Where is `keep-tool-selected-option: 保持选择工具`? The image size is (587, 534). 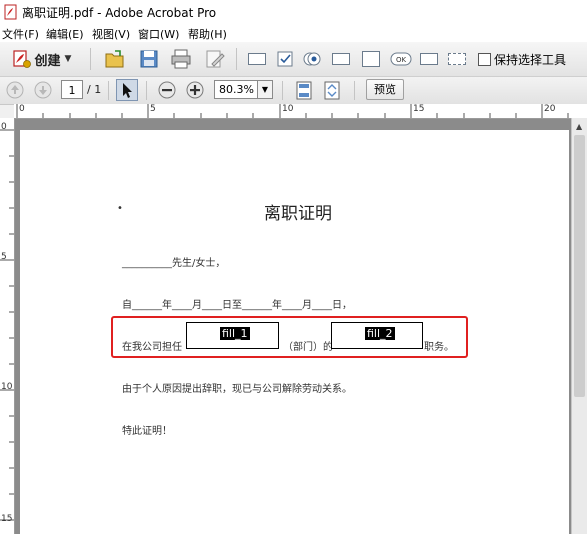
keep-tool-selected-option: 保持选择工具 is located at coordinates (522, 59).